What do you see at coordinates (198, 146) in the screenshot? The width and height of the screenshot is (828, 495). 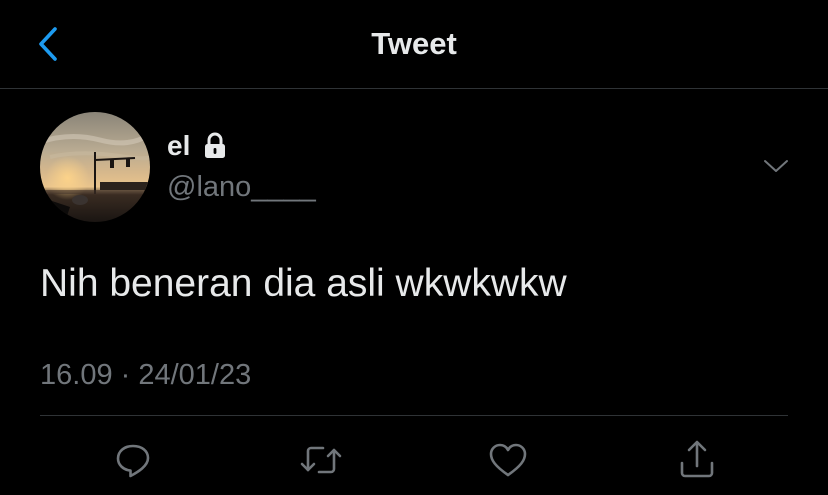 I see `author-name-row: el` at bounding box center [198, 146].